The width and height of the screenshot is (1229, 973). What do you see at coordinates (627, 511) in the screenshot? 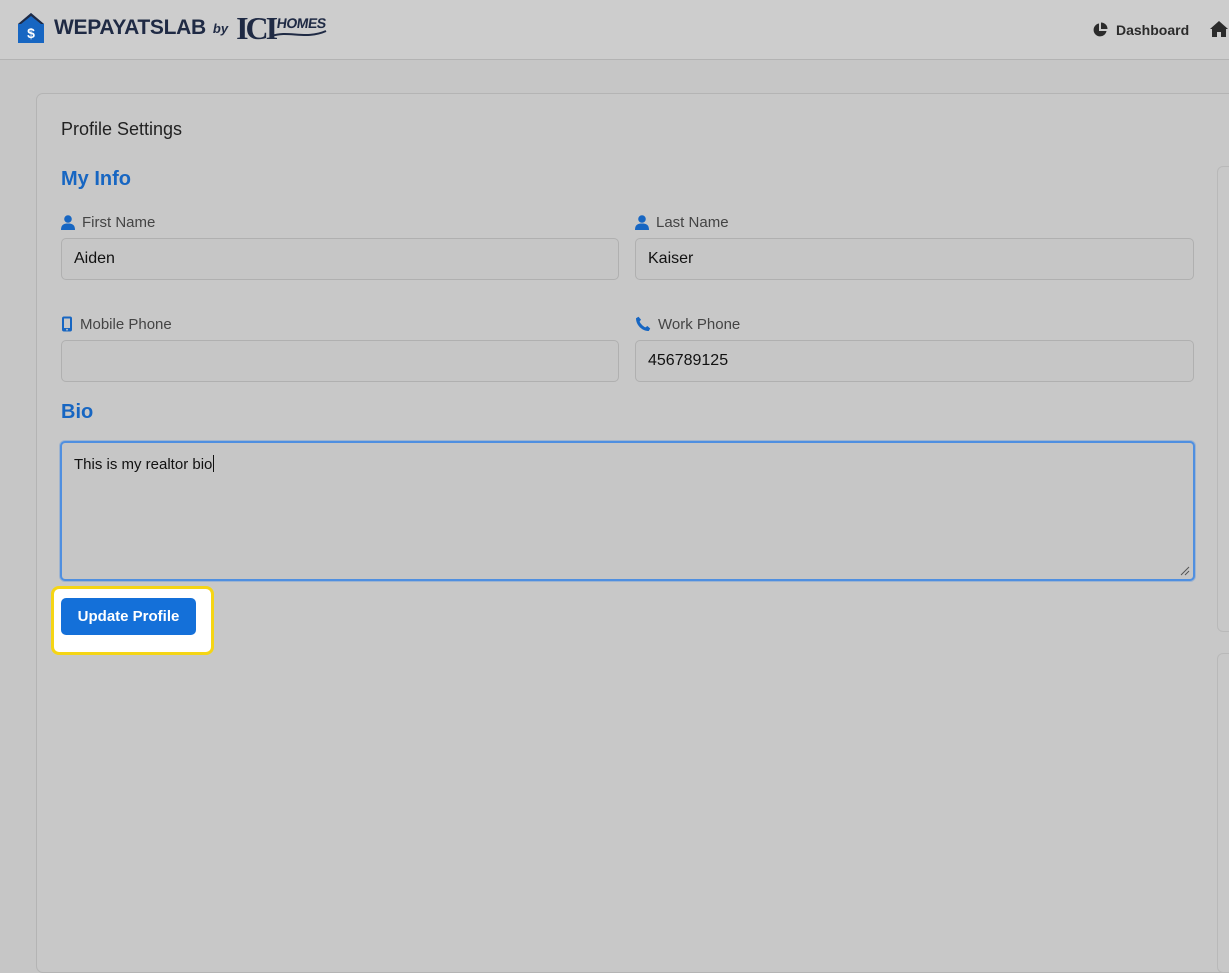
I see `bio-textarea: This is my realtor bio` at bounding box center [627, 511].